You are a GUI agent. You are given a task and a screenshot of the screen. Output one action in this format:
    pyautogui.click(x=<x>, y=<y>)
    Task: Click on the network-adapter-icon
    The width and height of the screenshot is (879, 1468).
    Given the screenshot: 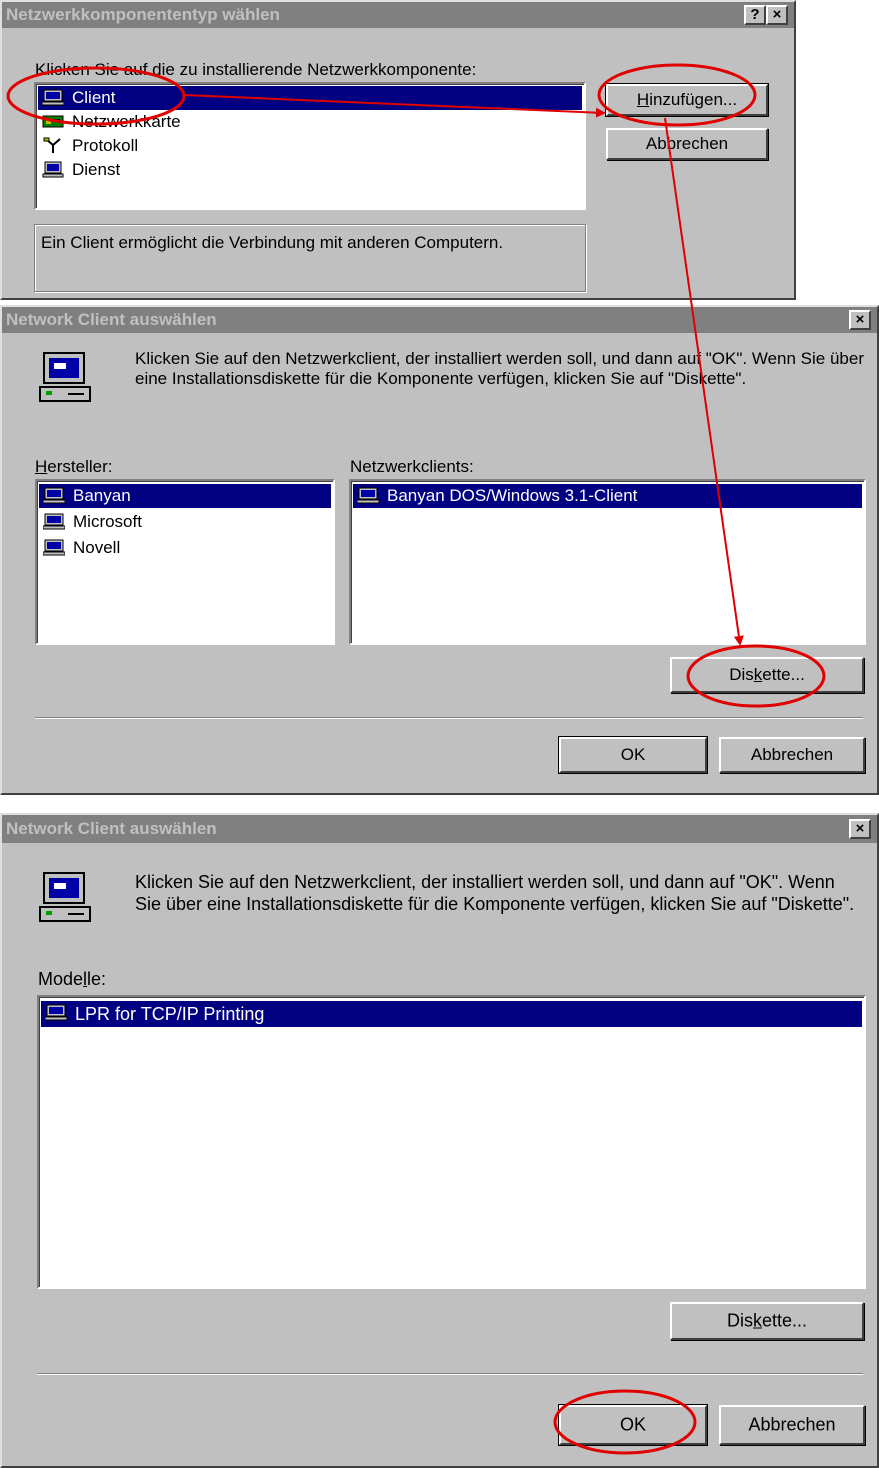 What is the action you would take?
    pyautogui.click(x=53, y=121)
    